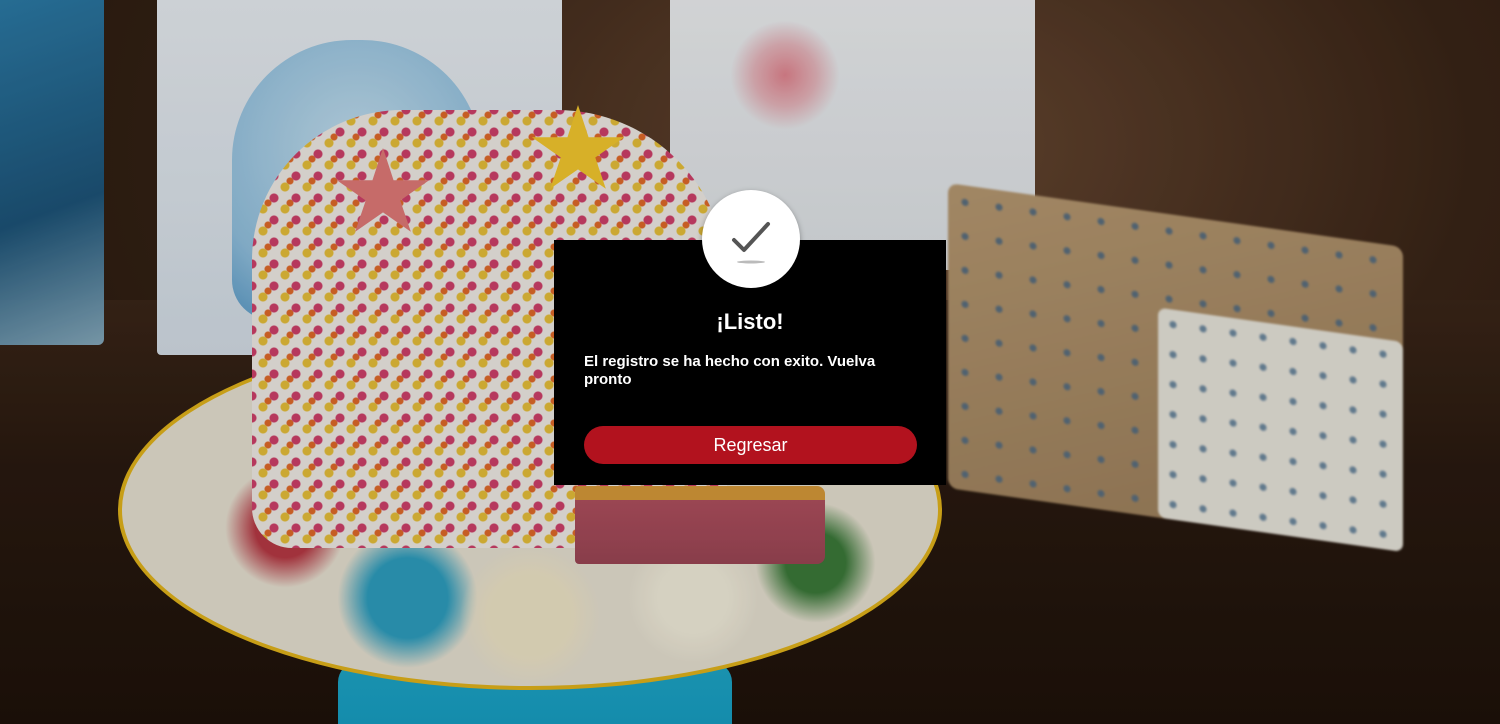  What do you see at coordinates (750, 321) in the screenshot?
I see `dialog-title: ¡Listo!` at bounding box center [750, 321].